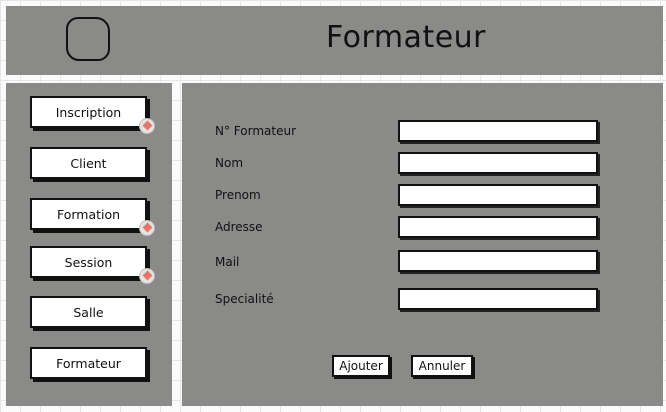 The width and height of the screenshot is (666, 412). Describe the element at coordinates (88, 262) in the screenshot. I see `nav-session-label: Session` at that location.